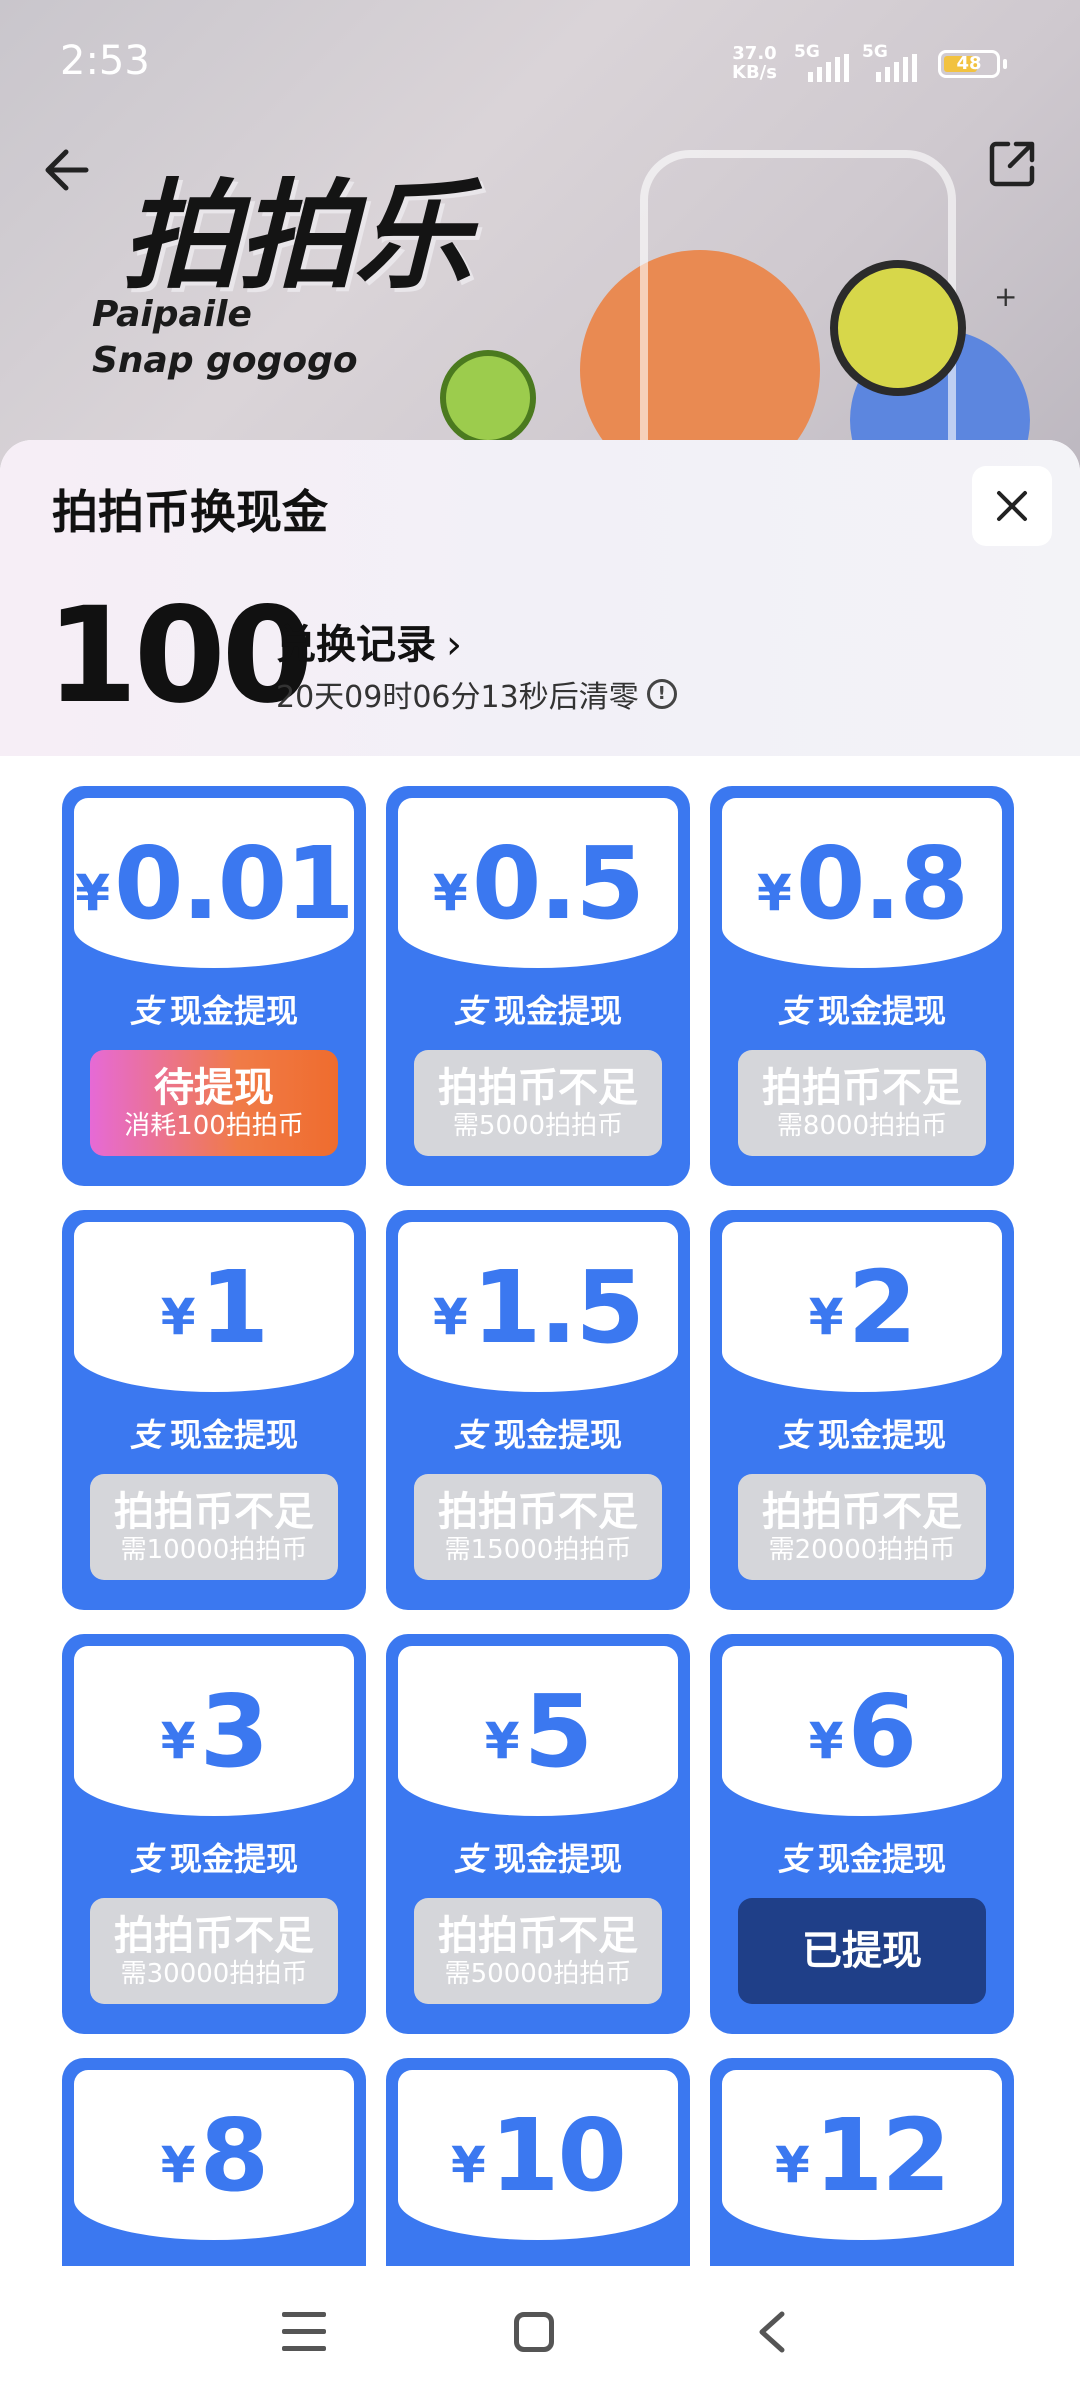 The height and width of the screenshot is (2400, 1080). I want to click on sheet-title: 拍拍币换现金, so click(190, 512).